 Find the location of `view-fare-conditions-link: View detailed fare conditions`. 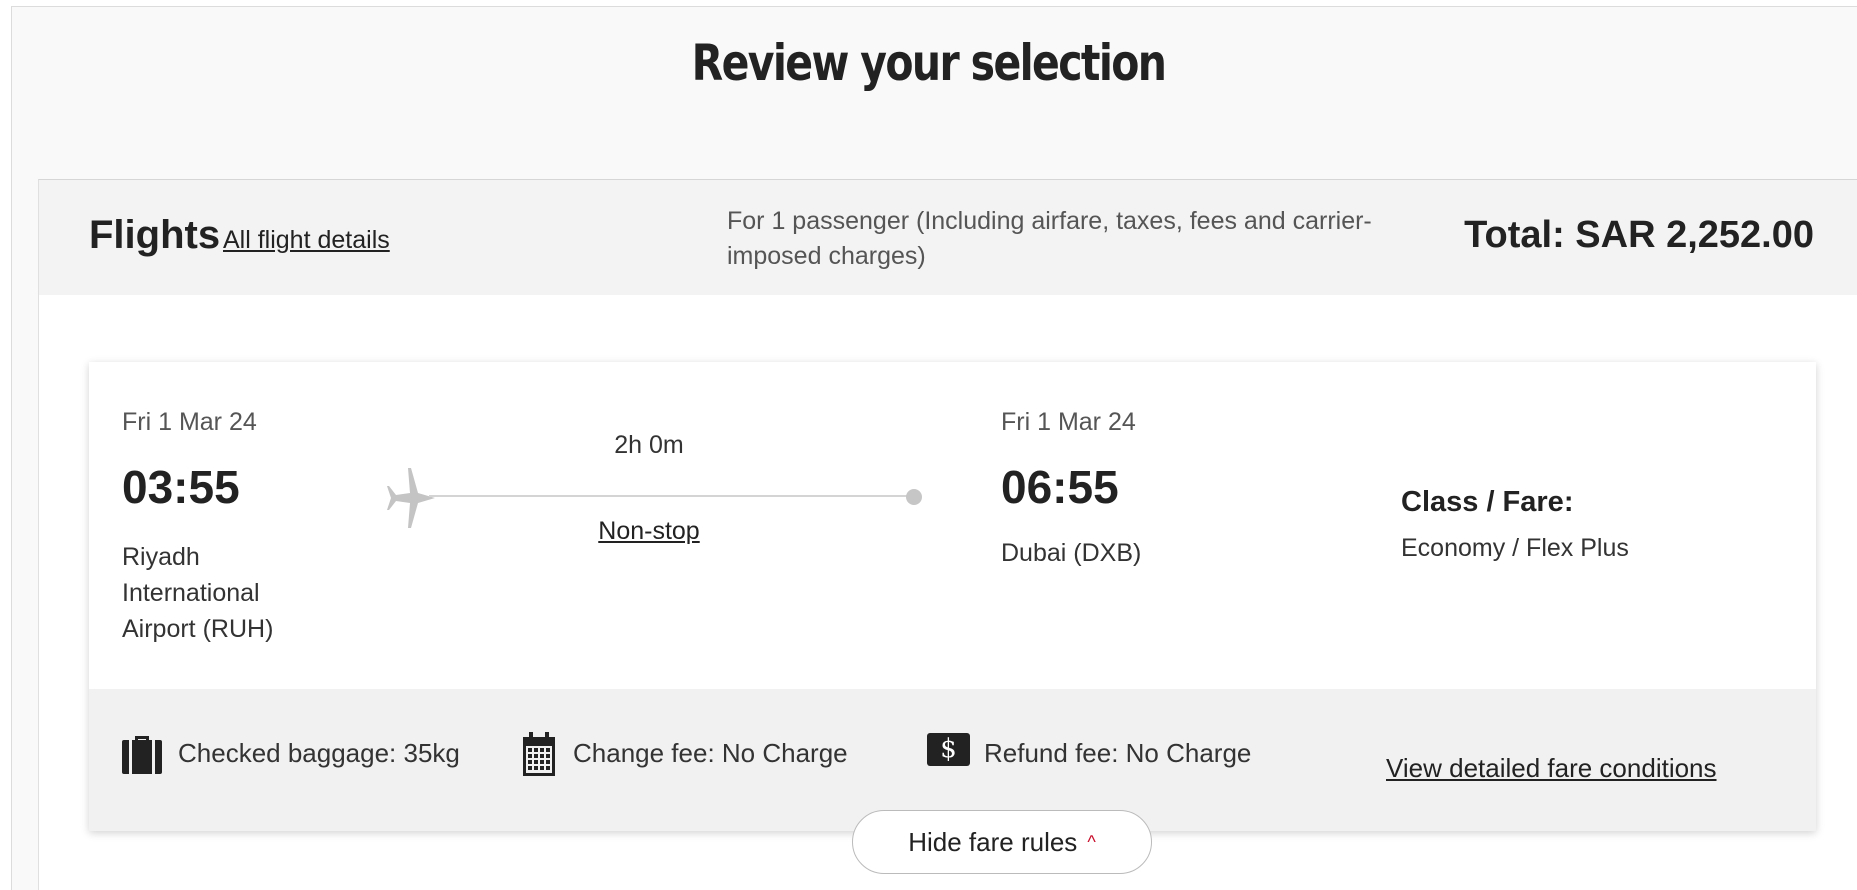

view-fare-conditions-link: View detailed fare conditions is located at coordinates (1551, 768).